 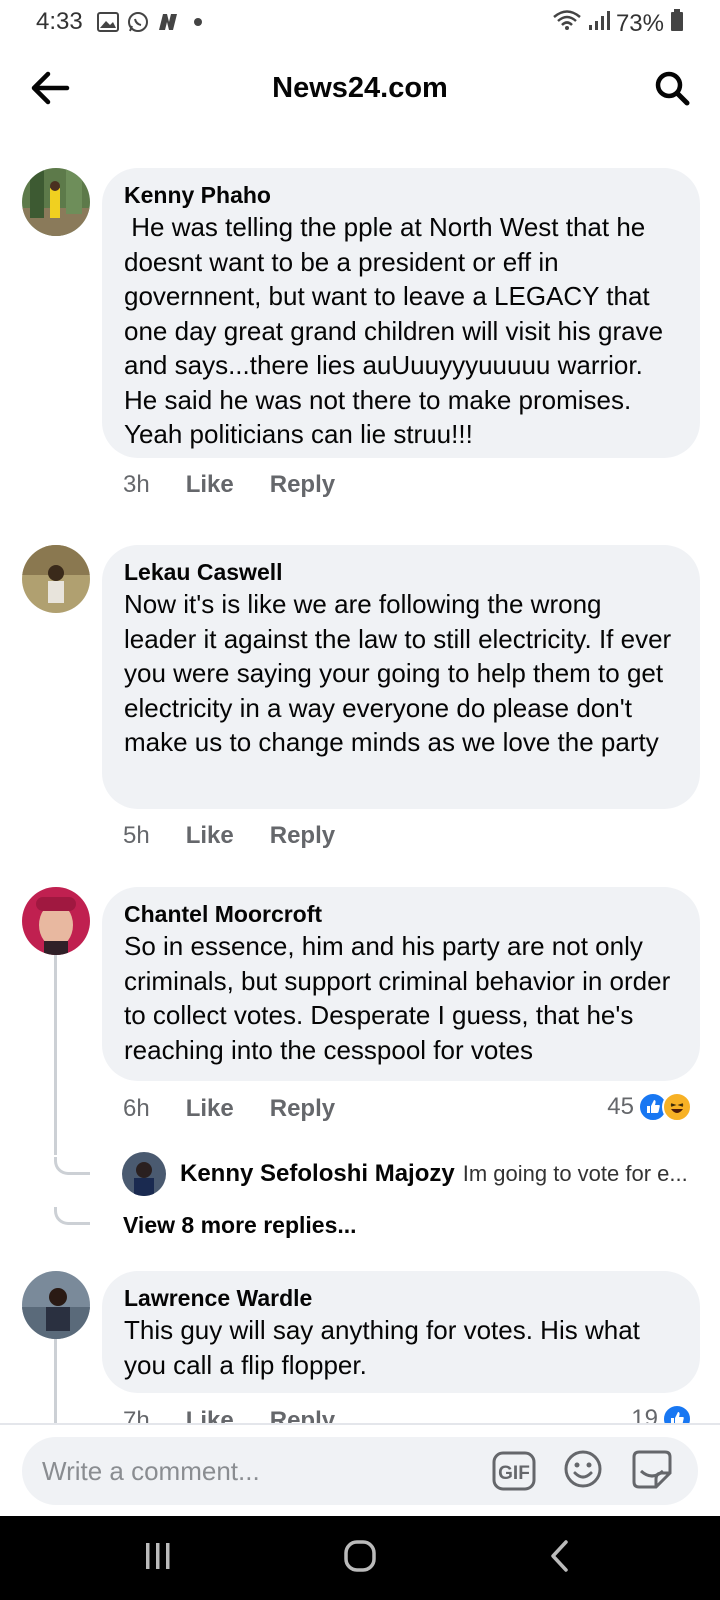 What do you see at coordinates (514, 1473) in the screenshot?
I see `gif-label: GIF` at bounding box center [514, 1473].